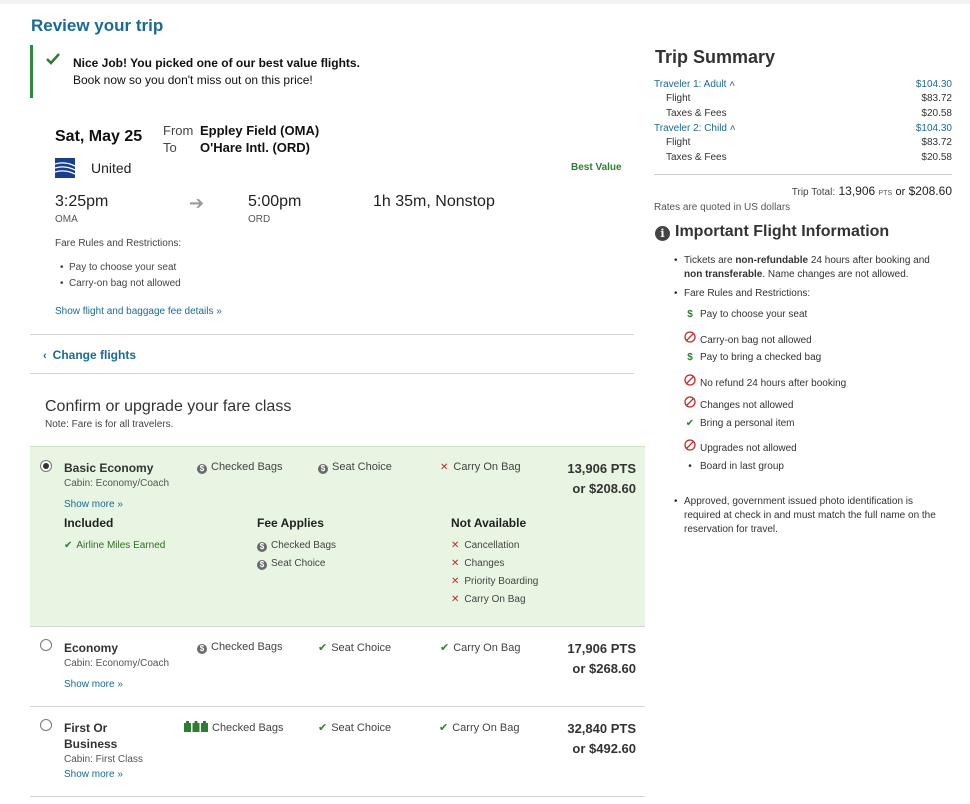 The width and height of the screenshot is (970, 804). Describe the element at coordinates (99, 136) in the screenshot. I see `flight-date: Sat, May 25` at that location.